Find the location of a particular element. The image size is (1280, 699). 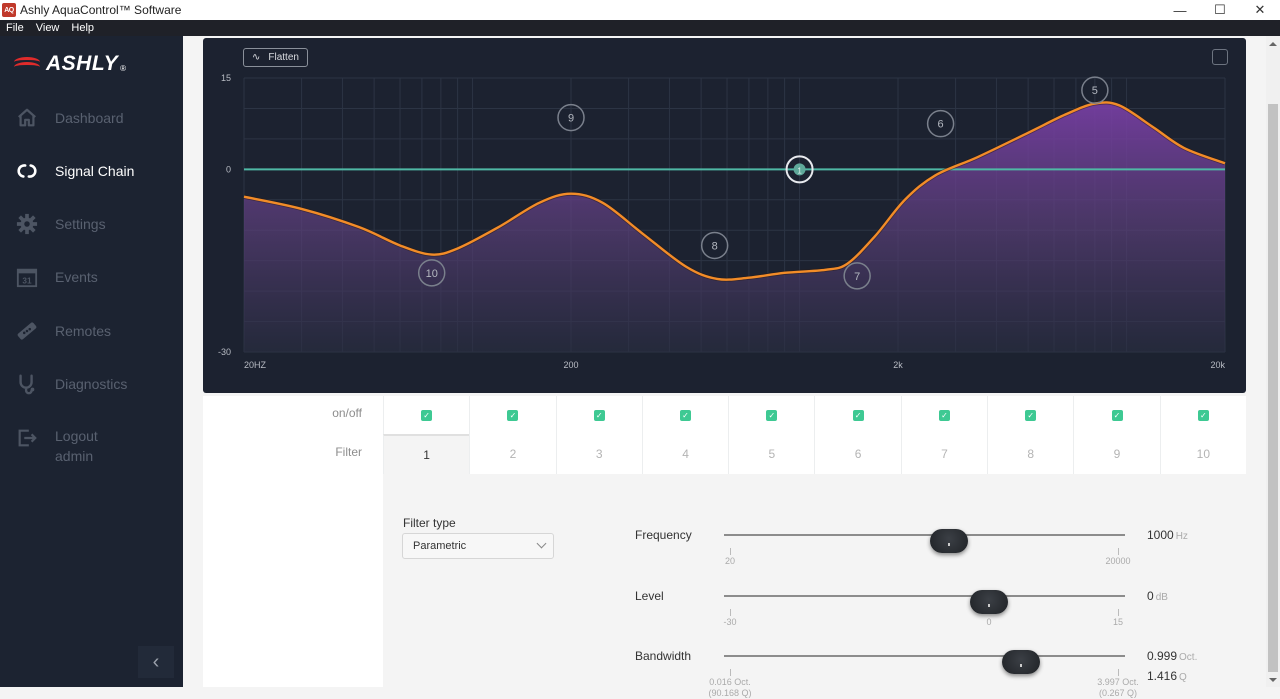

close-button: ✕ is located at coordinates (1260, 10).